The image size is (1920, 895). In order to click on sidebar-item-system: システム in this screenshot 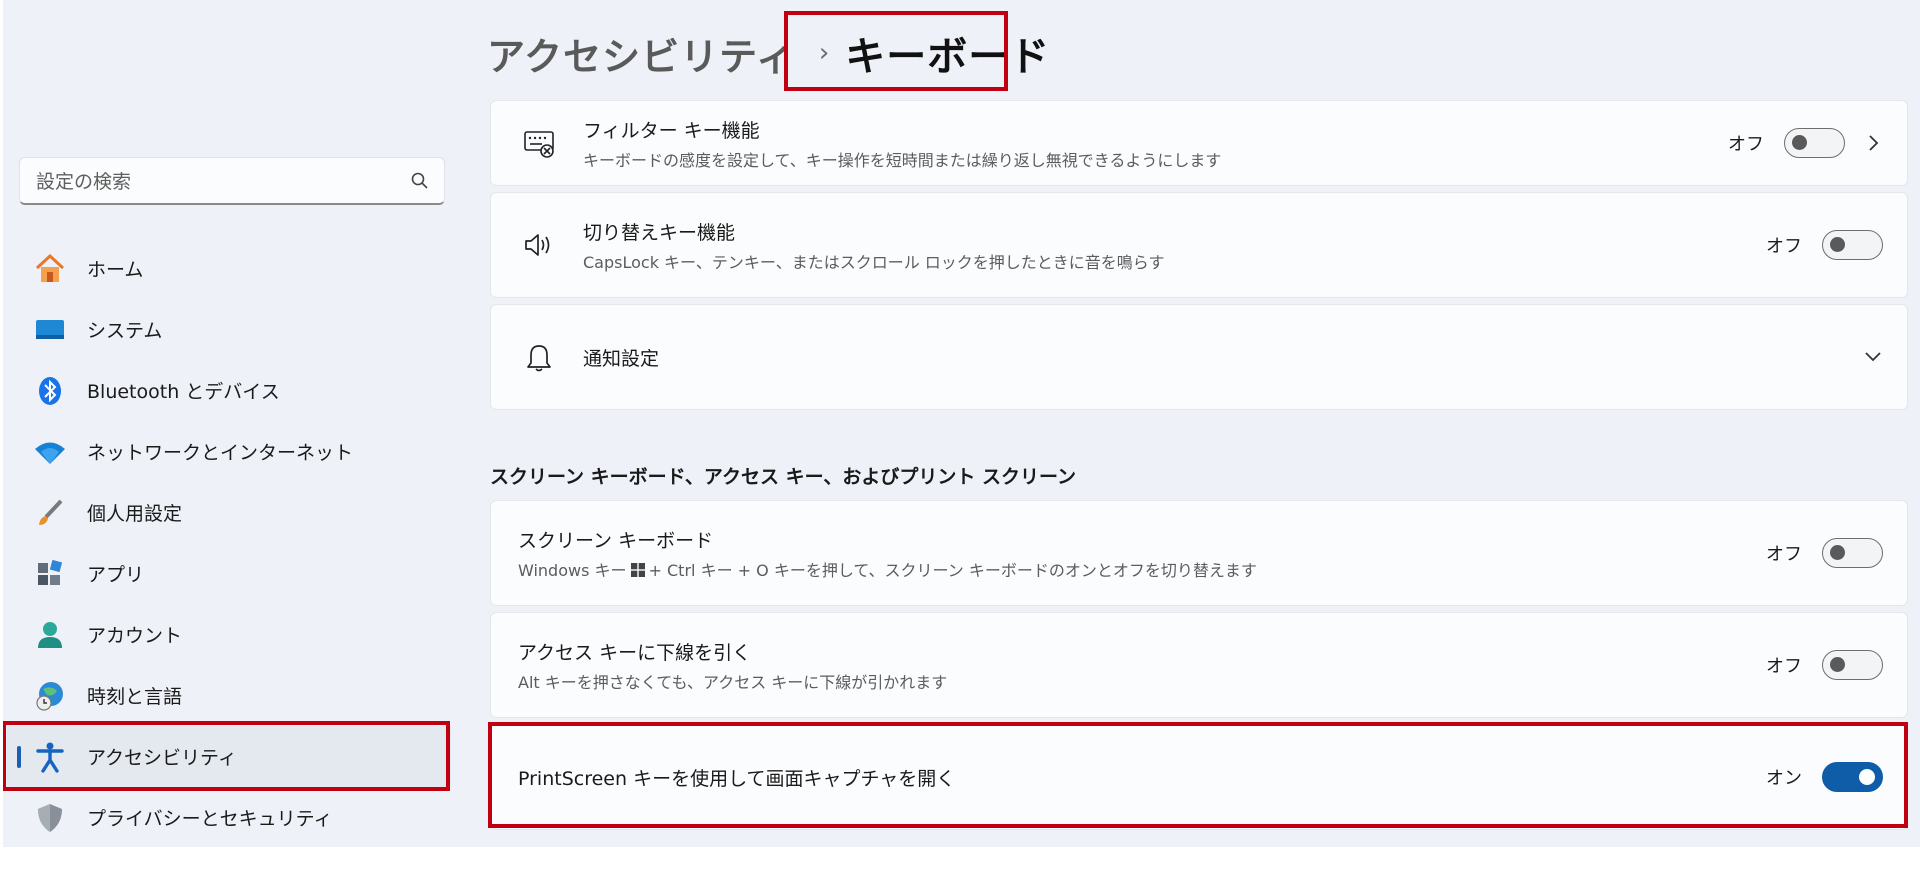, I will do `click(233, 329)`.